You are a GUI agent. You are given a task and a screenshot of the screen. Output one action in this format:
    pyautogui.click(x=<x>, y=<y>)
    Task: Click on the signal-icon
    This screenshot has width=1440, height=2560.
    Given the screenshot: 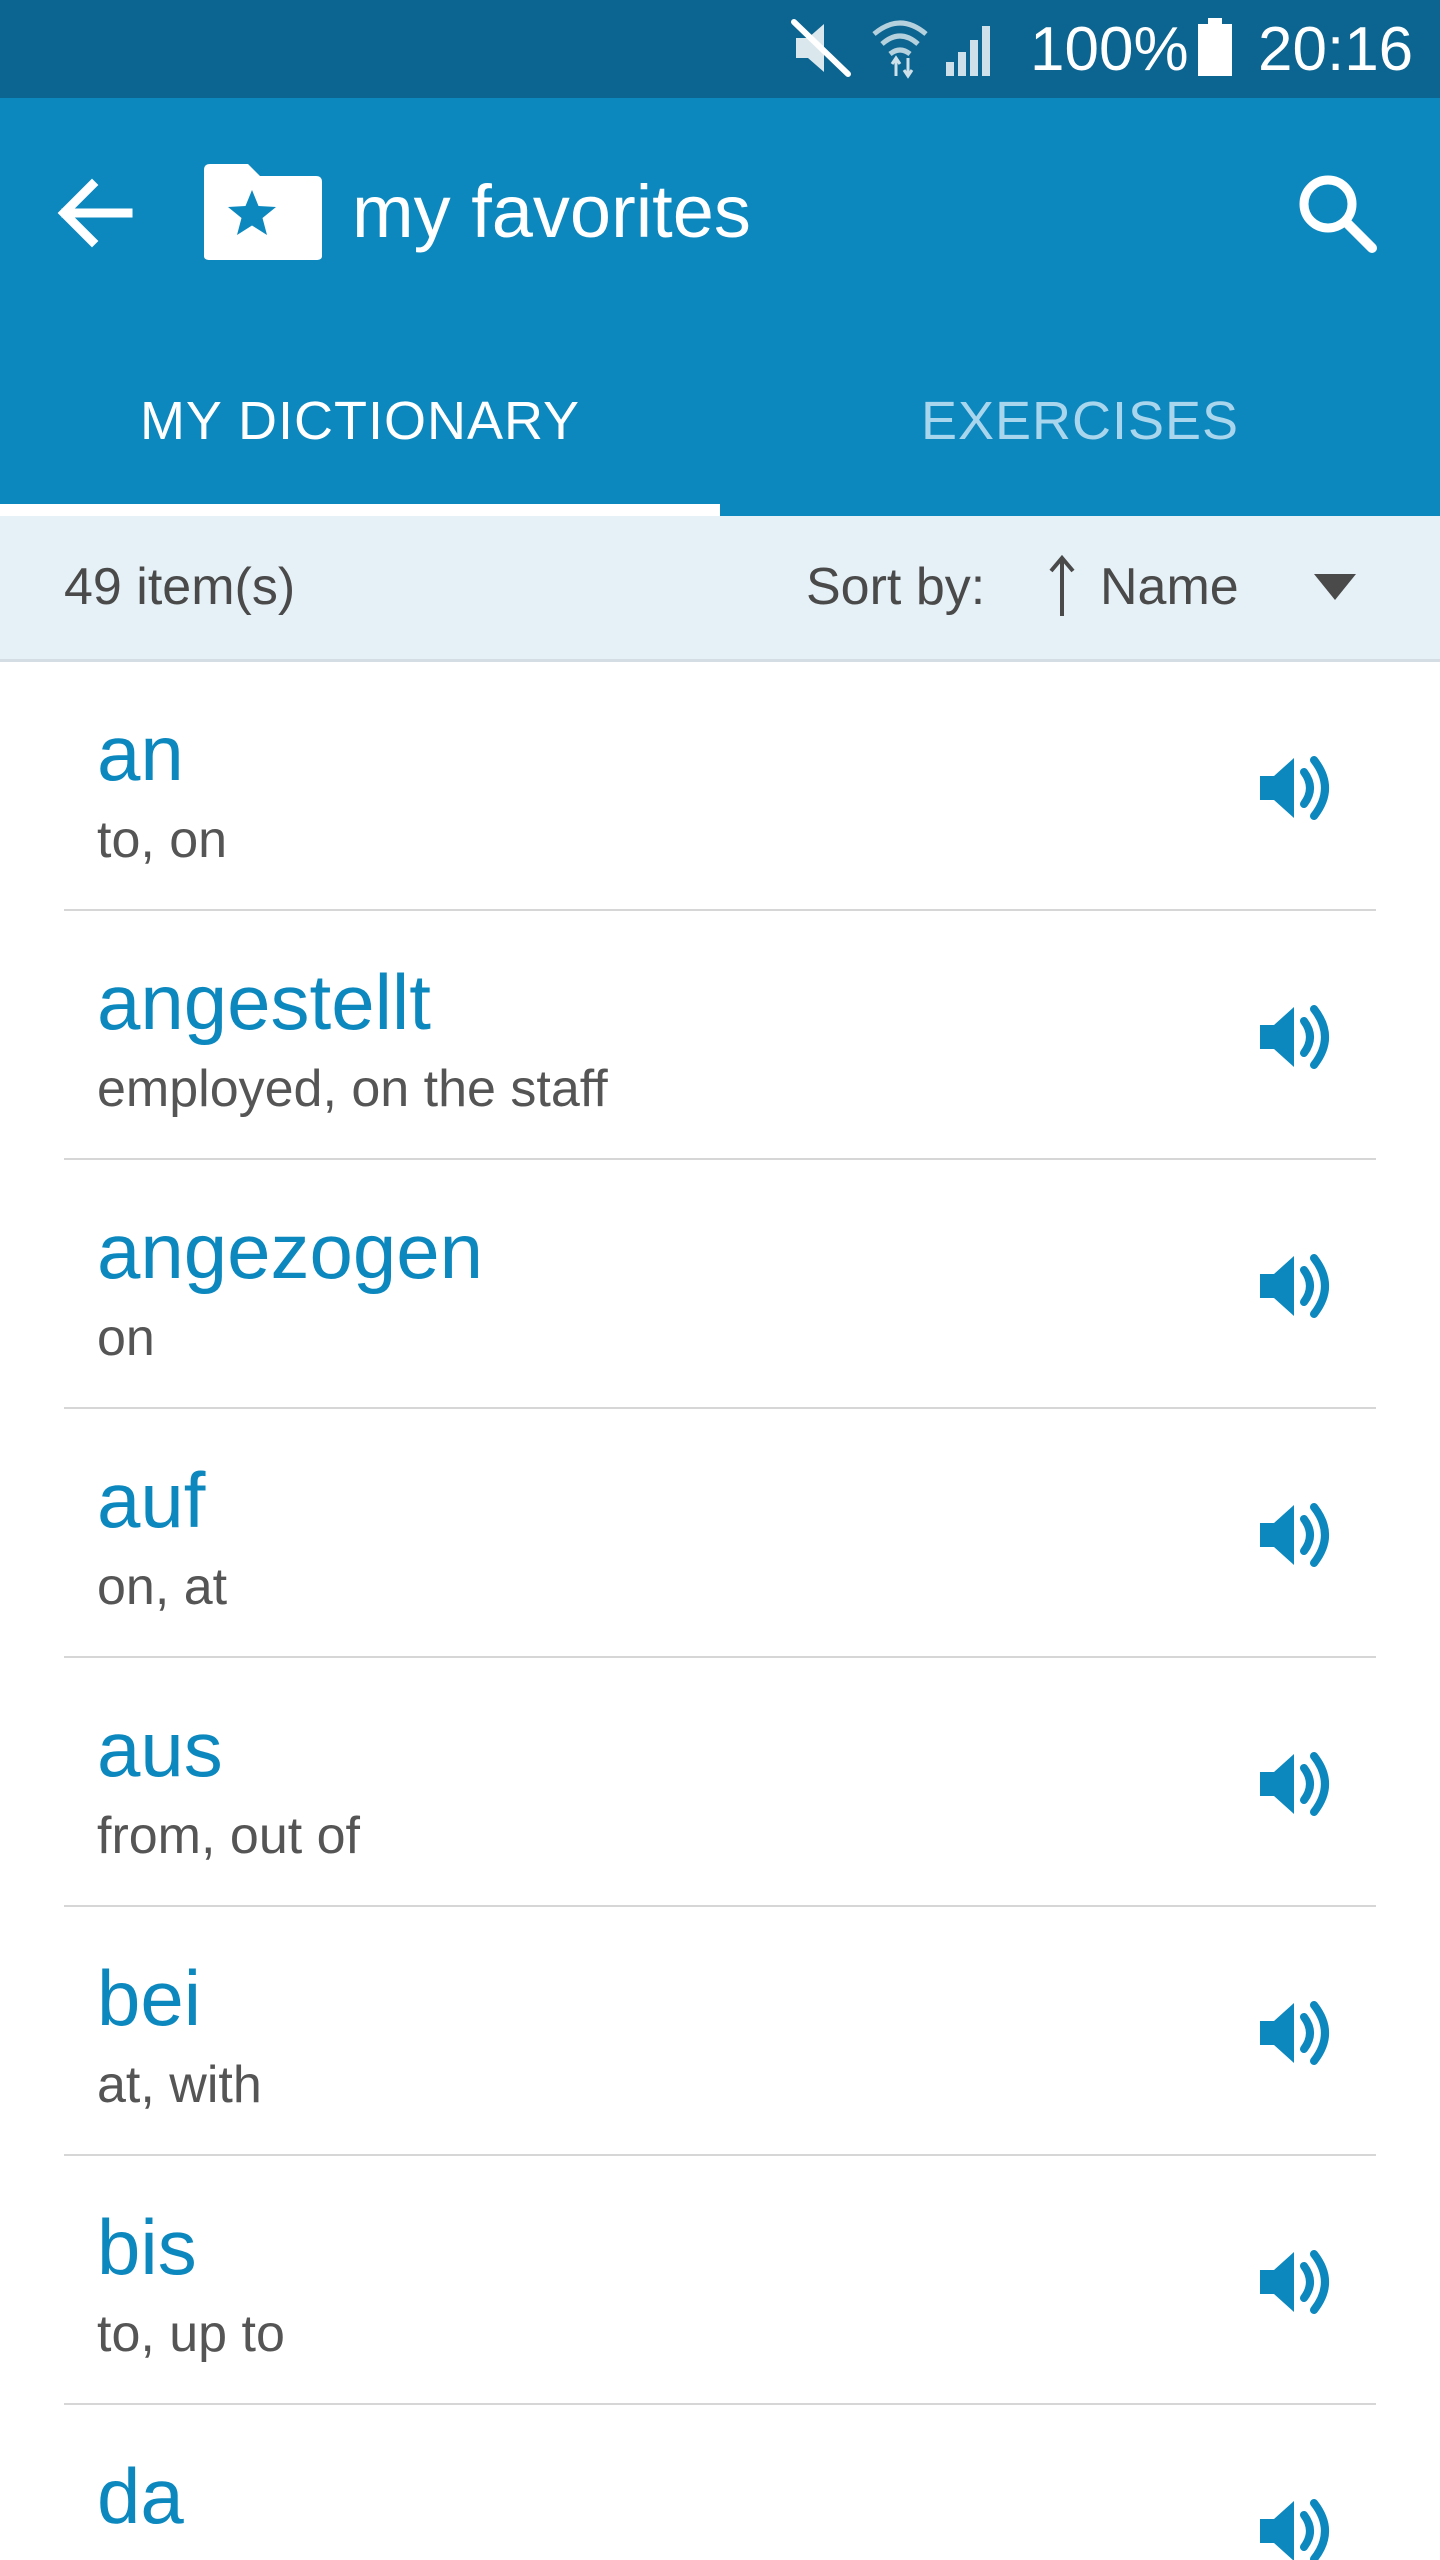 What is the action you would take?
    pyautogui.click(x=968, y=51)
    